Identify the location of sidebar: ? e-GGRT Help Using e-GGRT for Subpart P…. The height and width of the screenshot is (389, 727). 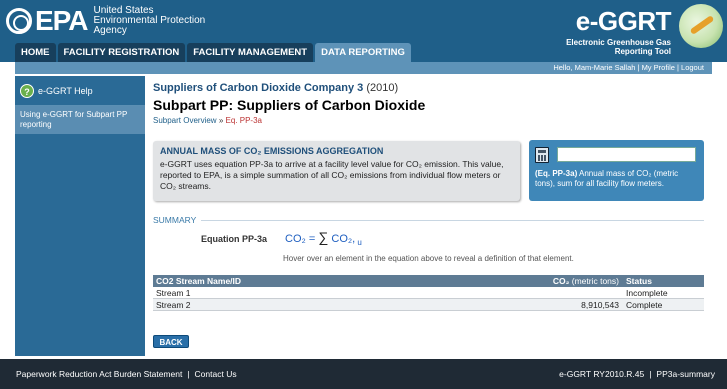
(80, 216).